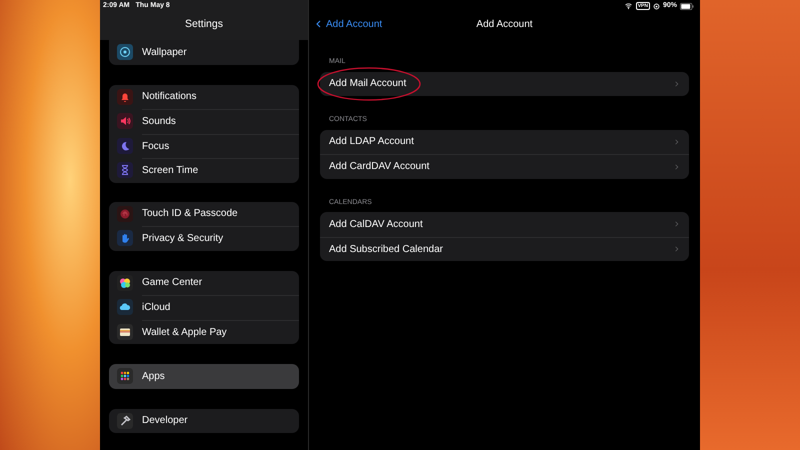 The image size is (800, 450). I want to click on speaker-icon, so click(125, 121).